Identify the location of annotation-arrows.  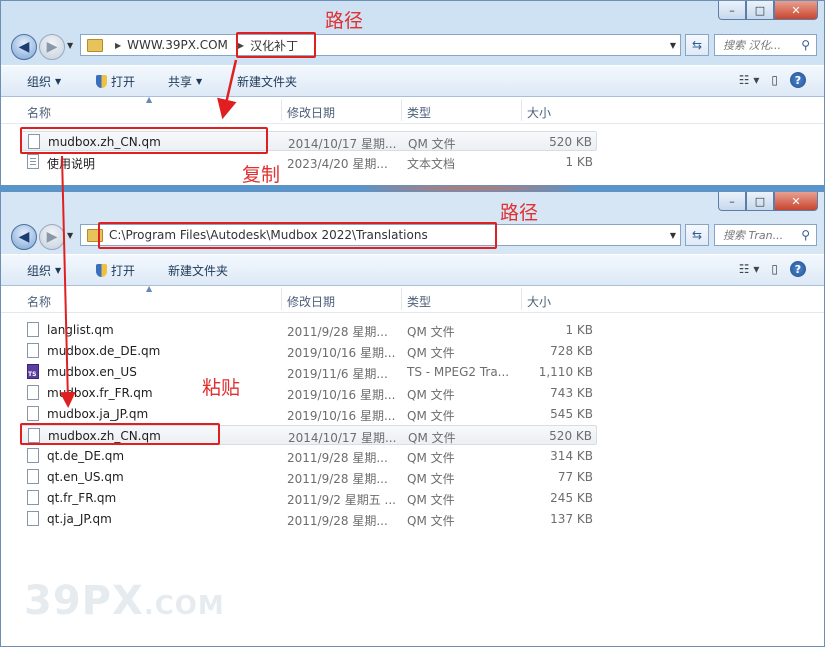
(148, 233).